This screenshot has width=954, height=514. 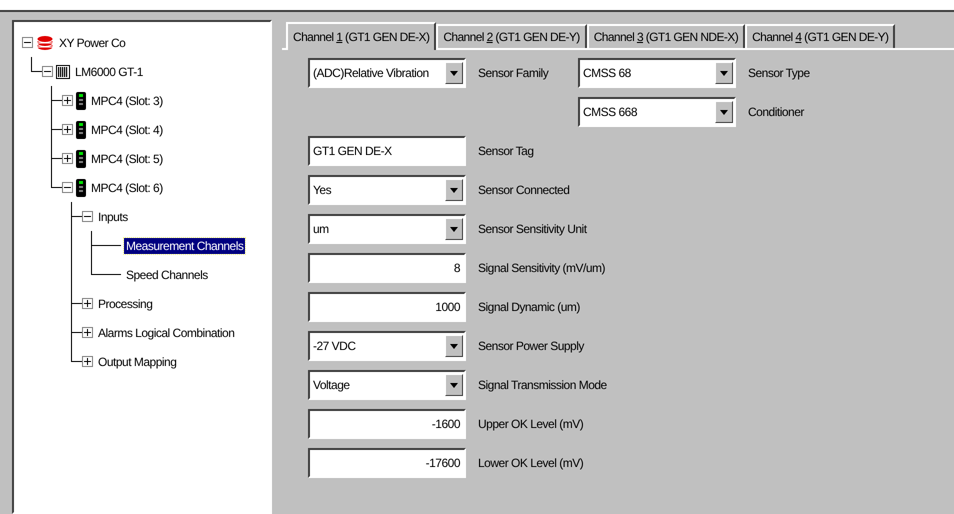 I want to click on tree-item: MPC4 (Slot: 4), so click(x=127, y=130).